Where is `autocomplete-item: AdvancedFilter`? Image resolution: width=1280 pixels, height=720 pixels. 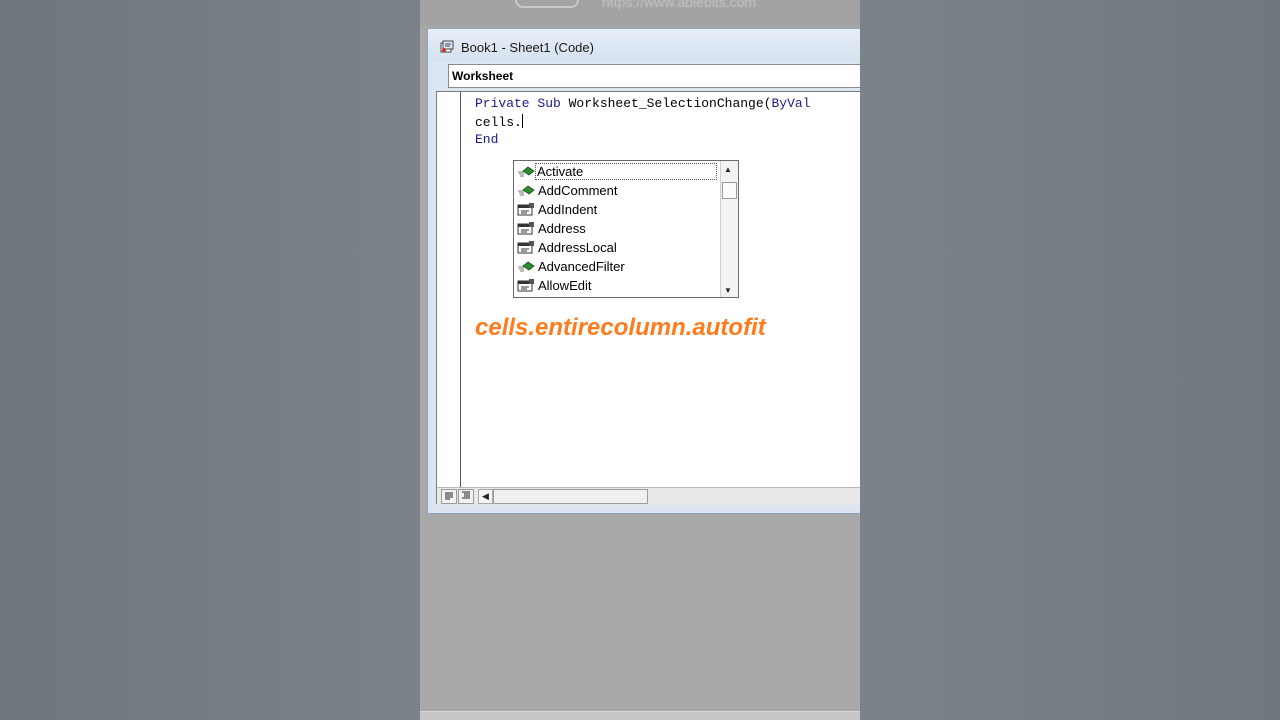 autocomplete-item: AdvancedFilter is located at coordinates (617, 266).